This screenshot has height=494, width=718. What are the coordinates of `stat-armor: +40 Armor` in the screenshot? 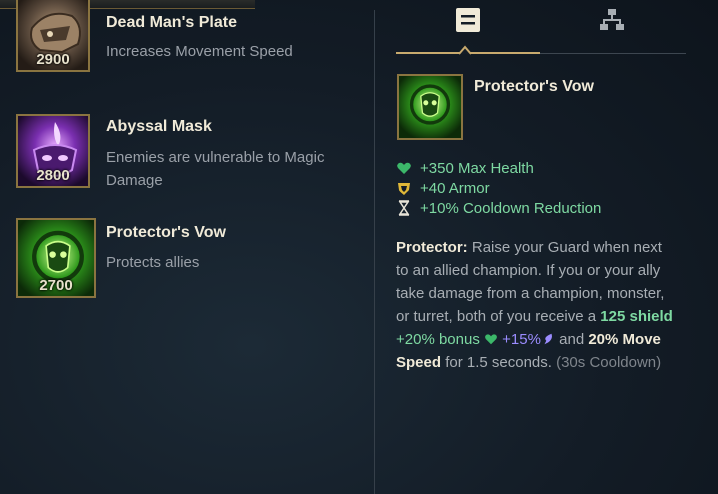 It's located at (443, 188).